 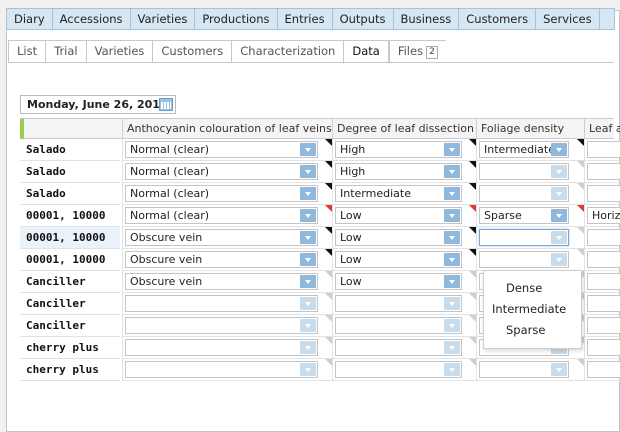 I want to click on date-picker: Monday, June 26, 2017, so click(x=98, y=104).